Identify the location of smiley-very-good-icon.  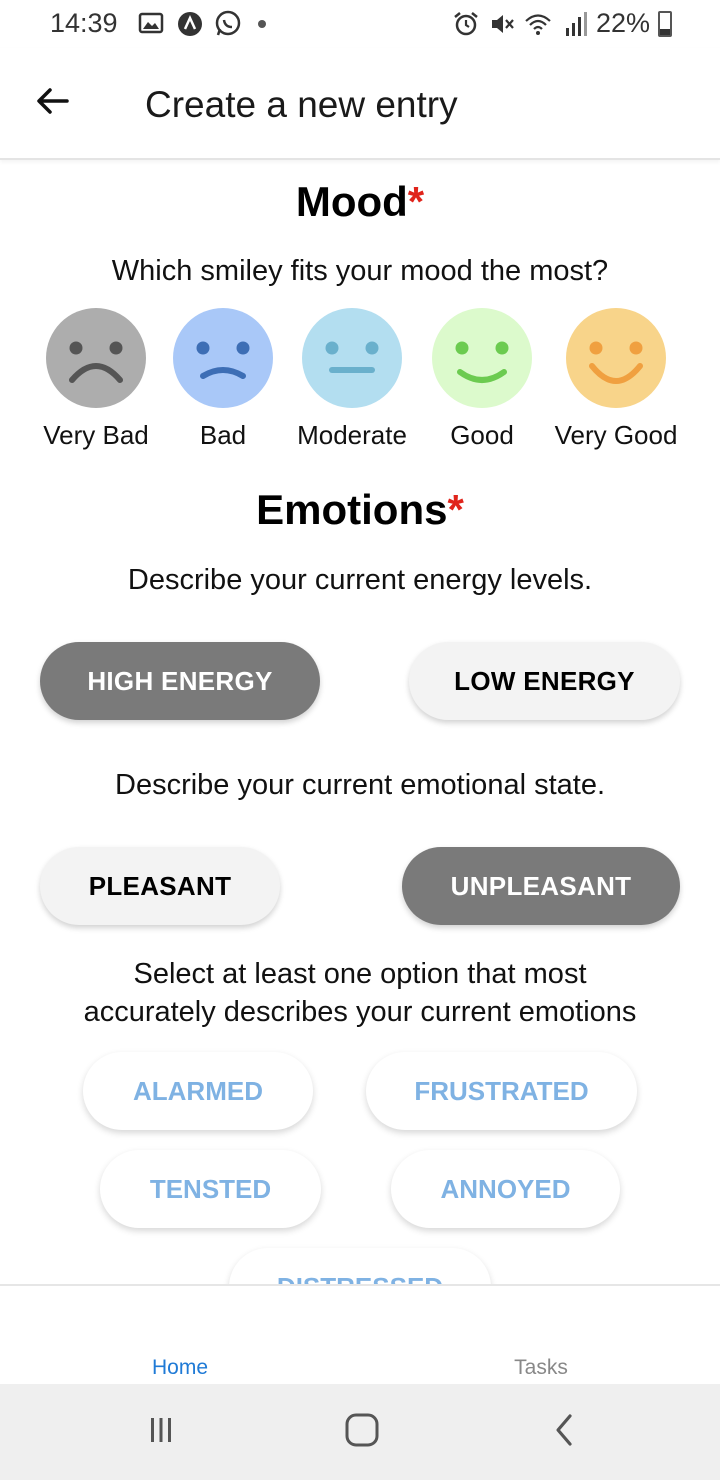
(616, 358).